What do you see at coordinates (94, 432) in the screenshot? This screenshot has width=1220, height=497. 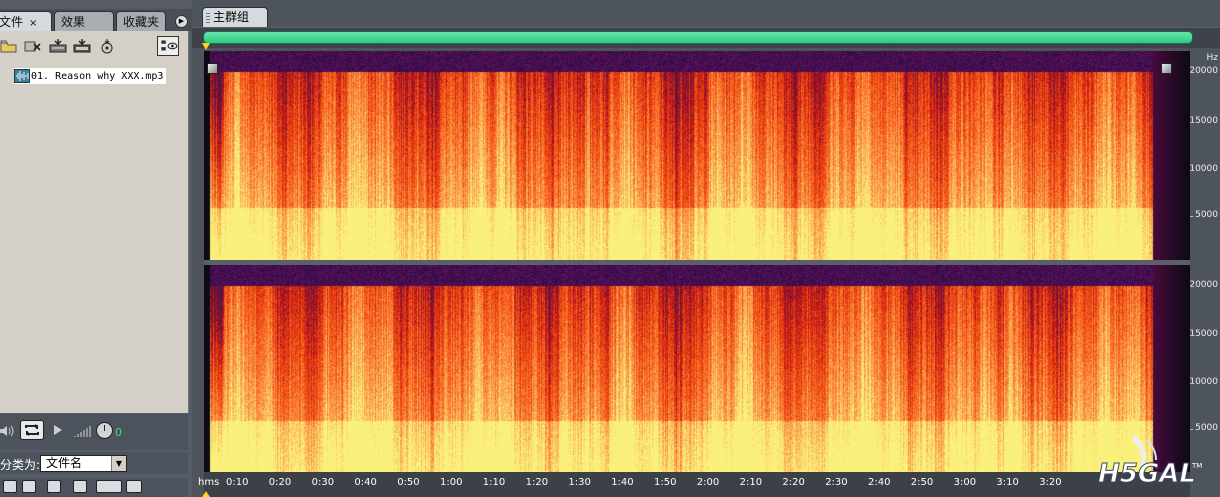 I see `preview-transport: 0` at bounding box center [94, 432].